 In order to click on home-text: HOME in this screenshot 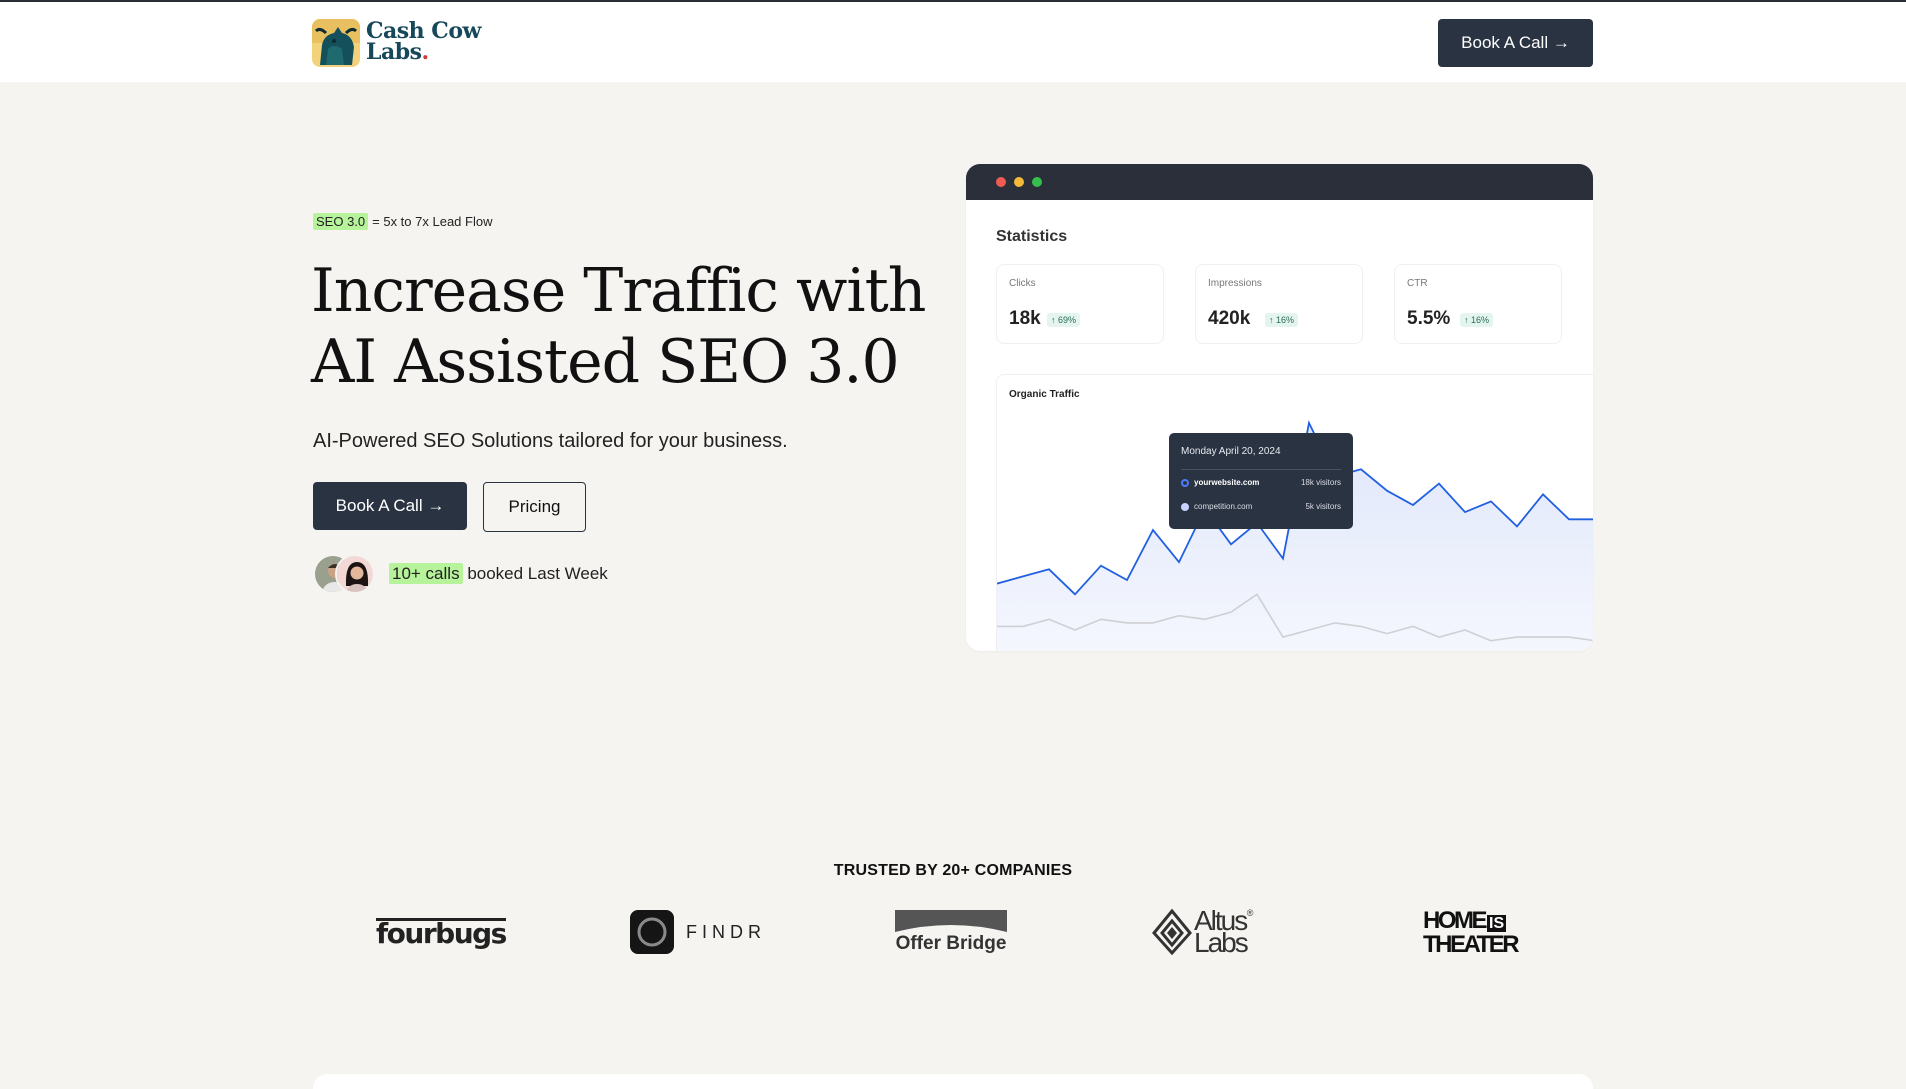, I will do `click(1455, 920)`.